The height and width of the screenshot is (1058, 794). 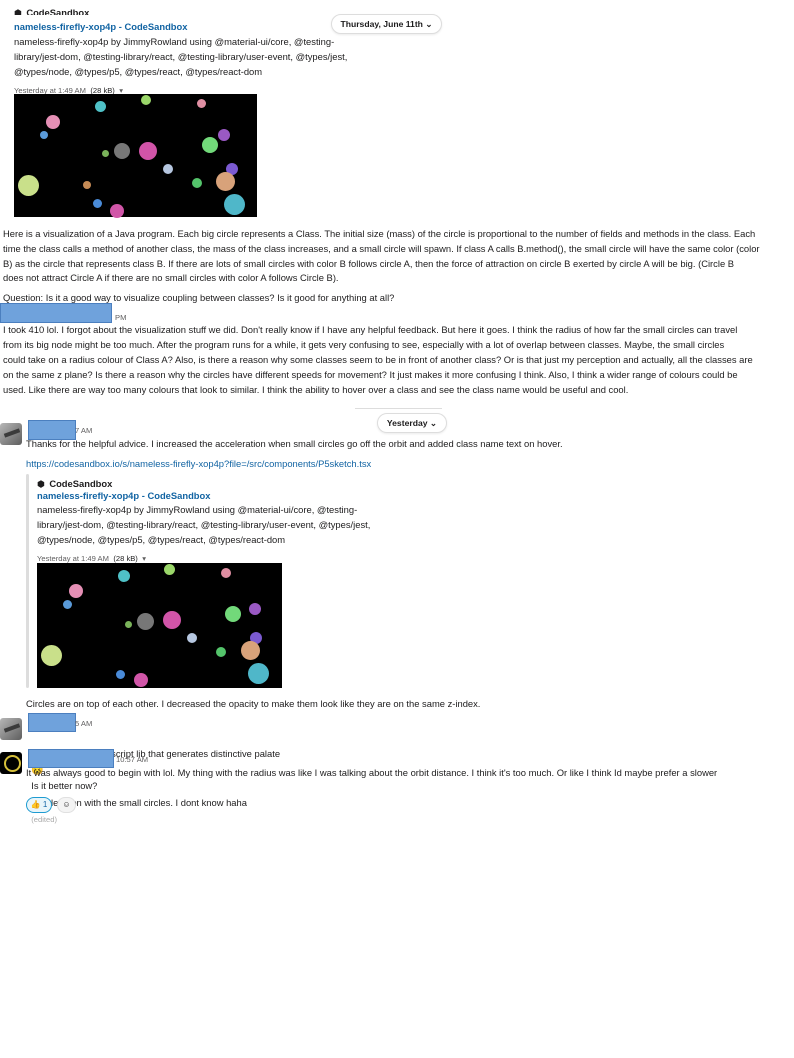 What do you see at coordinates (58, 11) in the screenshot?
I see `unfurl-site-name: CodeSandbox` at bounding box center [58, 11].